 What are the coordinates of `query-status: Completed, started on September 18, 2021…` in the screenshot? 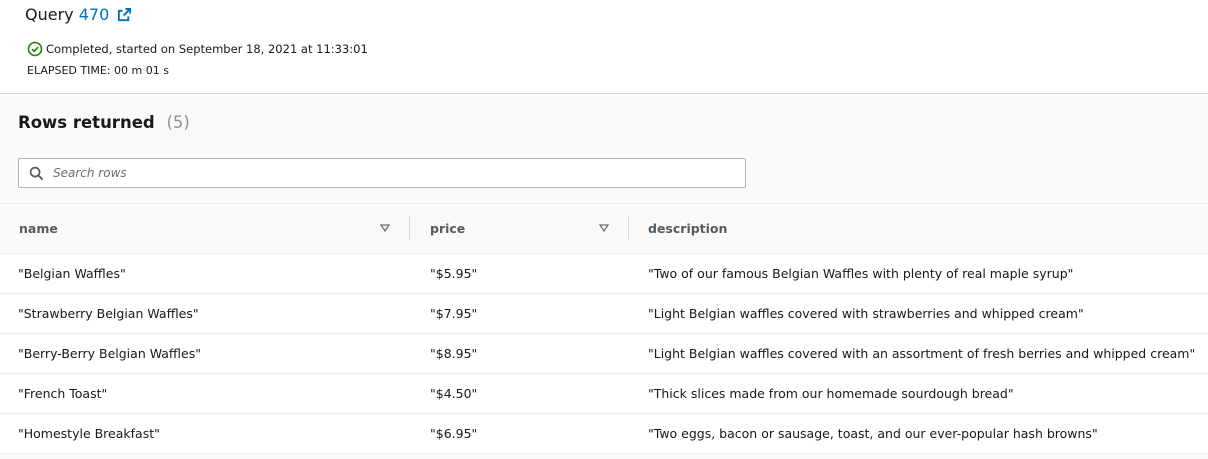 It's located at (197, 49).